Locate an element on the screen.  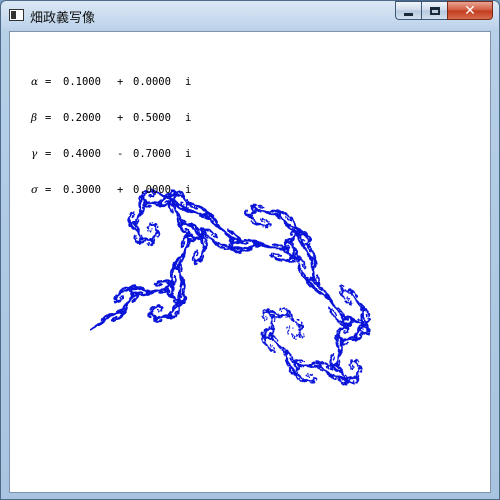
param-symbol: β is located at coordinates (38, 118).